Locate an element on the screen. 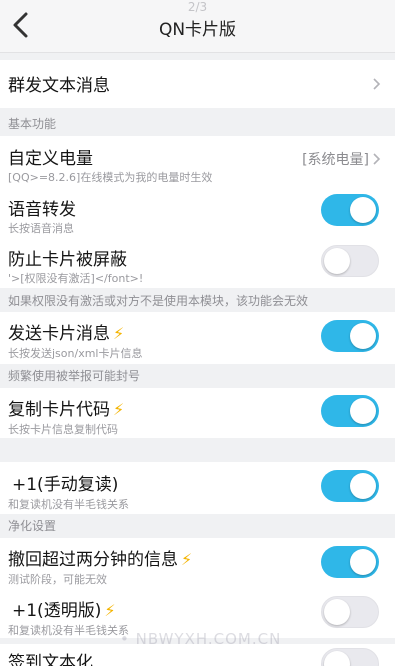  nav-header: 2/3 QN卡片版 is located at coordinates (197, 26).